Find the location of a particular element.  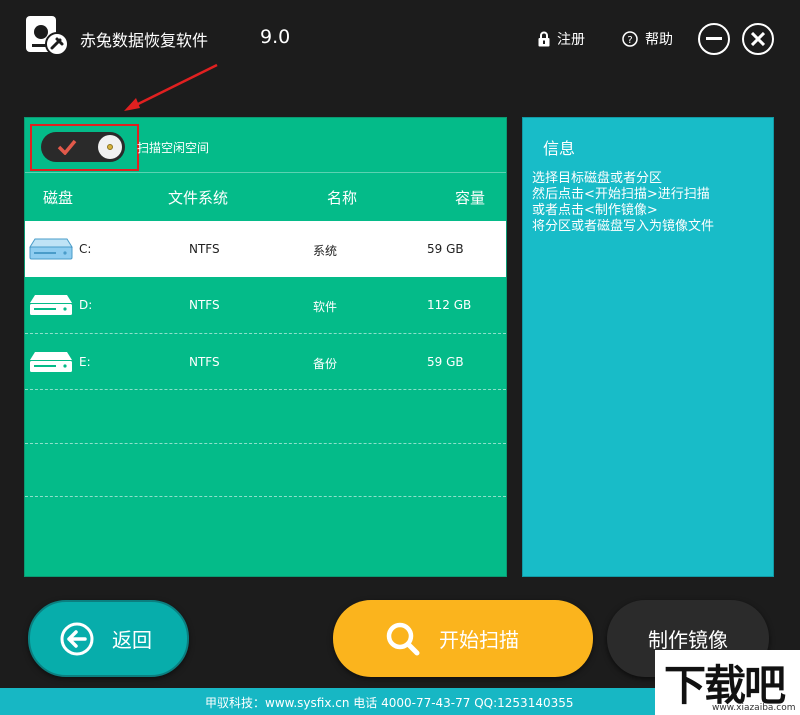

minus-icon is located at coordinates (714, 38).